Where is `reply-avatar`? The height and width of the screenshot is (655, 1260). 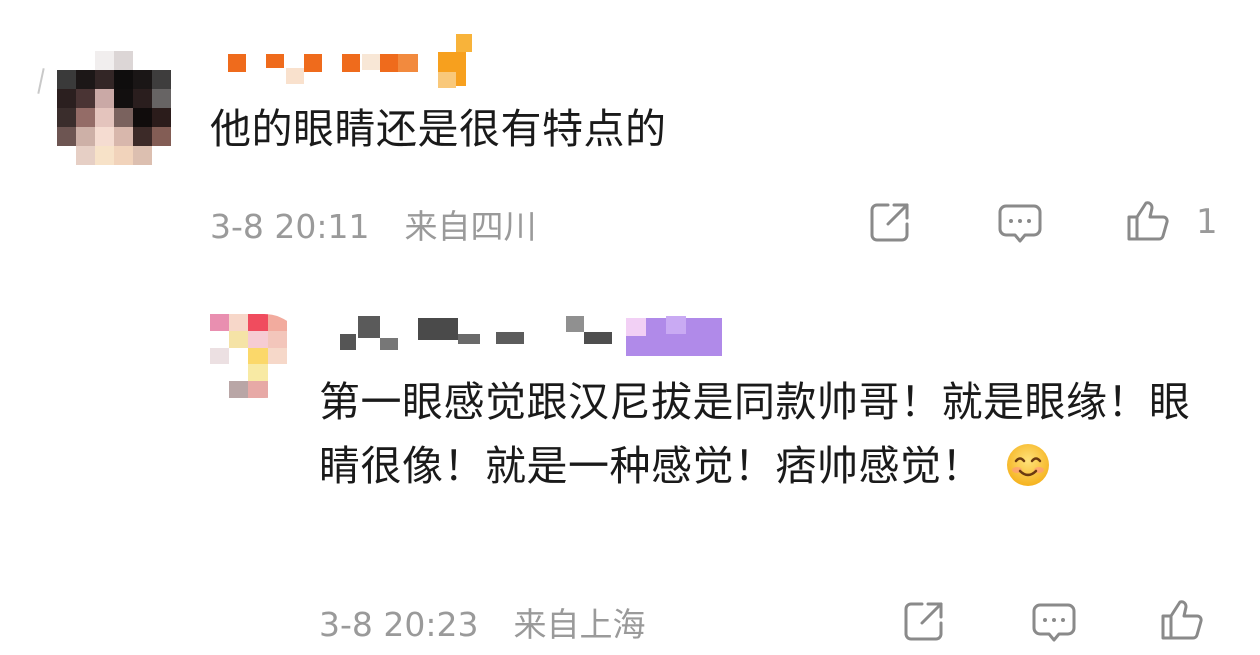
reply-avatar is located at coordinates (258, 356).